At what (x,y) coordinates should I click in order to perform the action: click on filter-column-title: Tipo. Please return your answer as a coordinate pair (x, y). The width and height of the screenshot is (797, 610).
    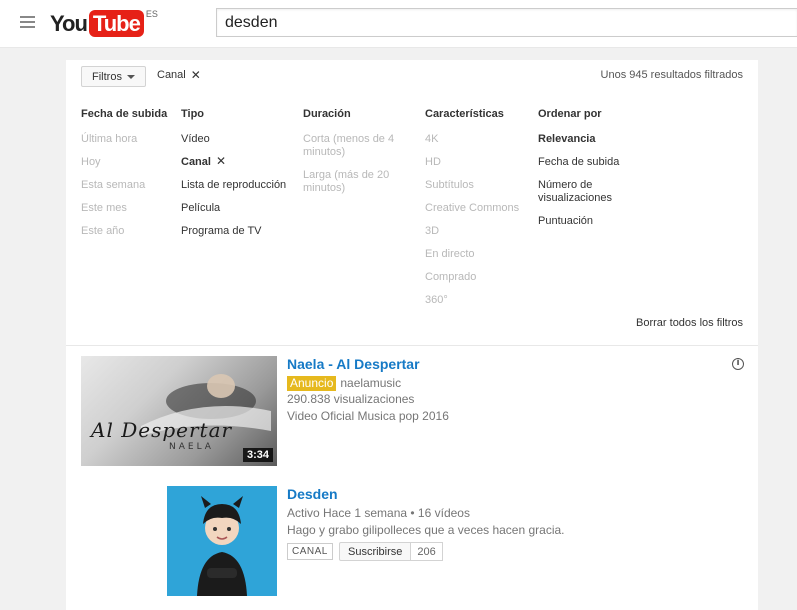
    Looking at the image, I should click on (193, 114).